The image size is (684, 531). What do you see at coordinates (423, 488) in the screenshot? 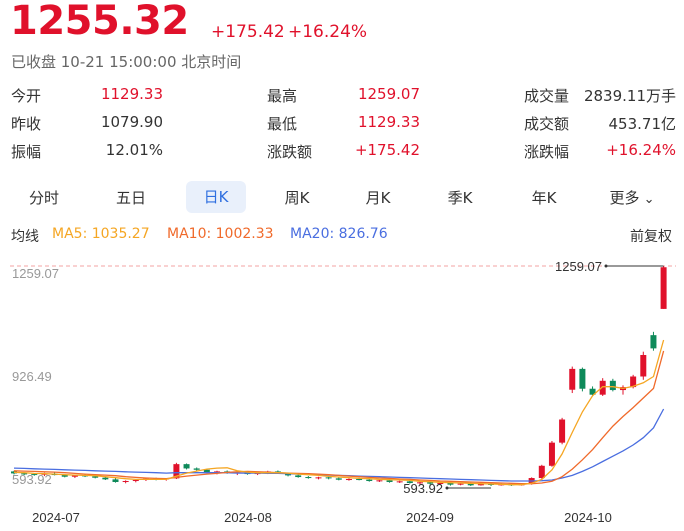
I see `min-price-label: 593.92` at bounding box center [423, 488].